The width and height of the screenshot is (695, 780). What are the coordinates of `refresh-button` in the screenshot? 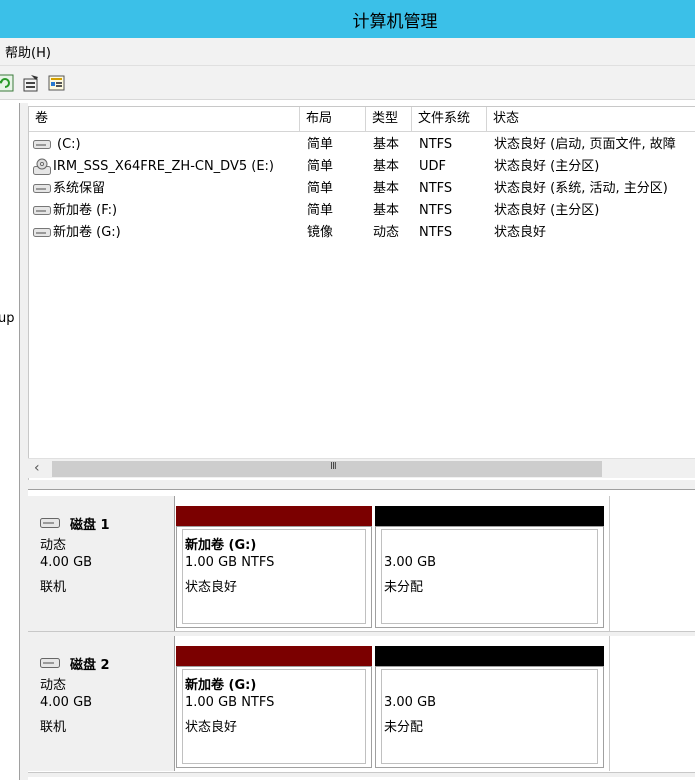 It's located at (8, 83).